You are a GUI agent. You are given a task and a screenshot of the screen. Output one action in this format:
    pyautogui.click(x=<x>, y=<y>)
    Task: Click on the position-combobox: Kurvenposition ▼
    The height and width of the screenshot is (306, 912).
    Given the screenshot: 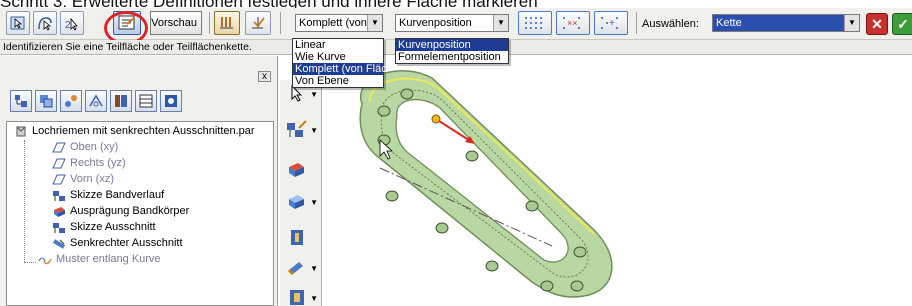 What is the action you would take?
    pyautogui.click(x=452, y=23)
    